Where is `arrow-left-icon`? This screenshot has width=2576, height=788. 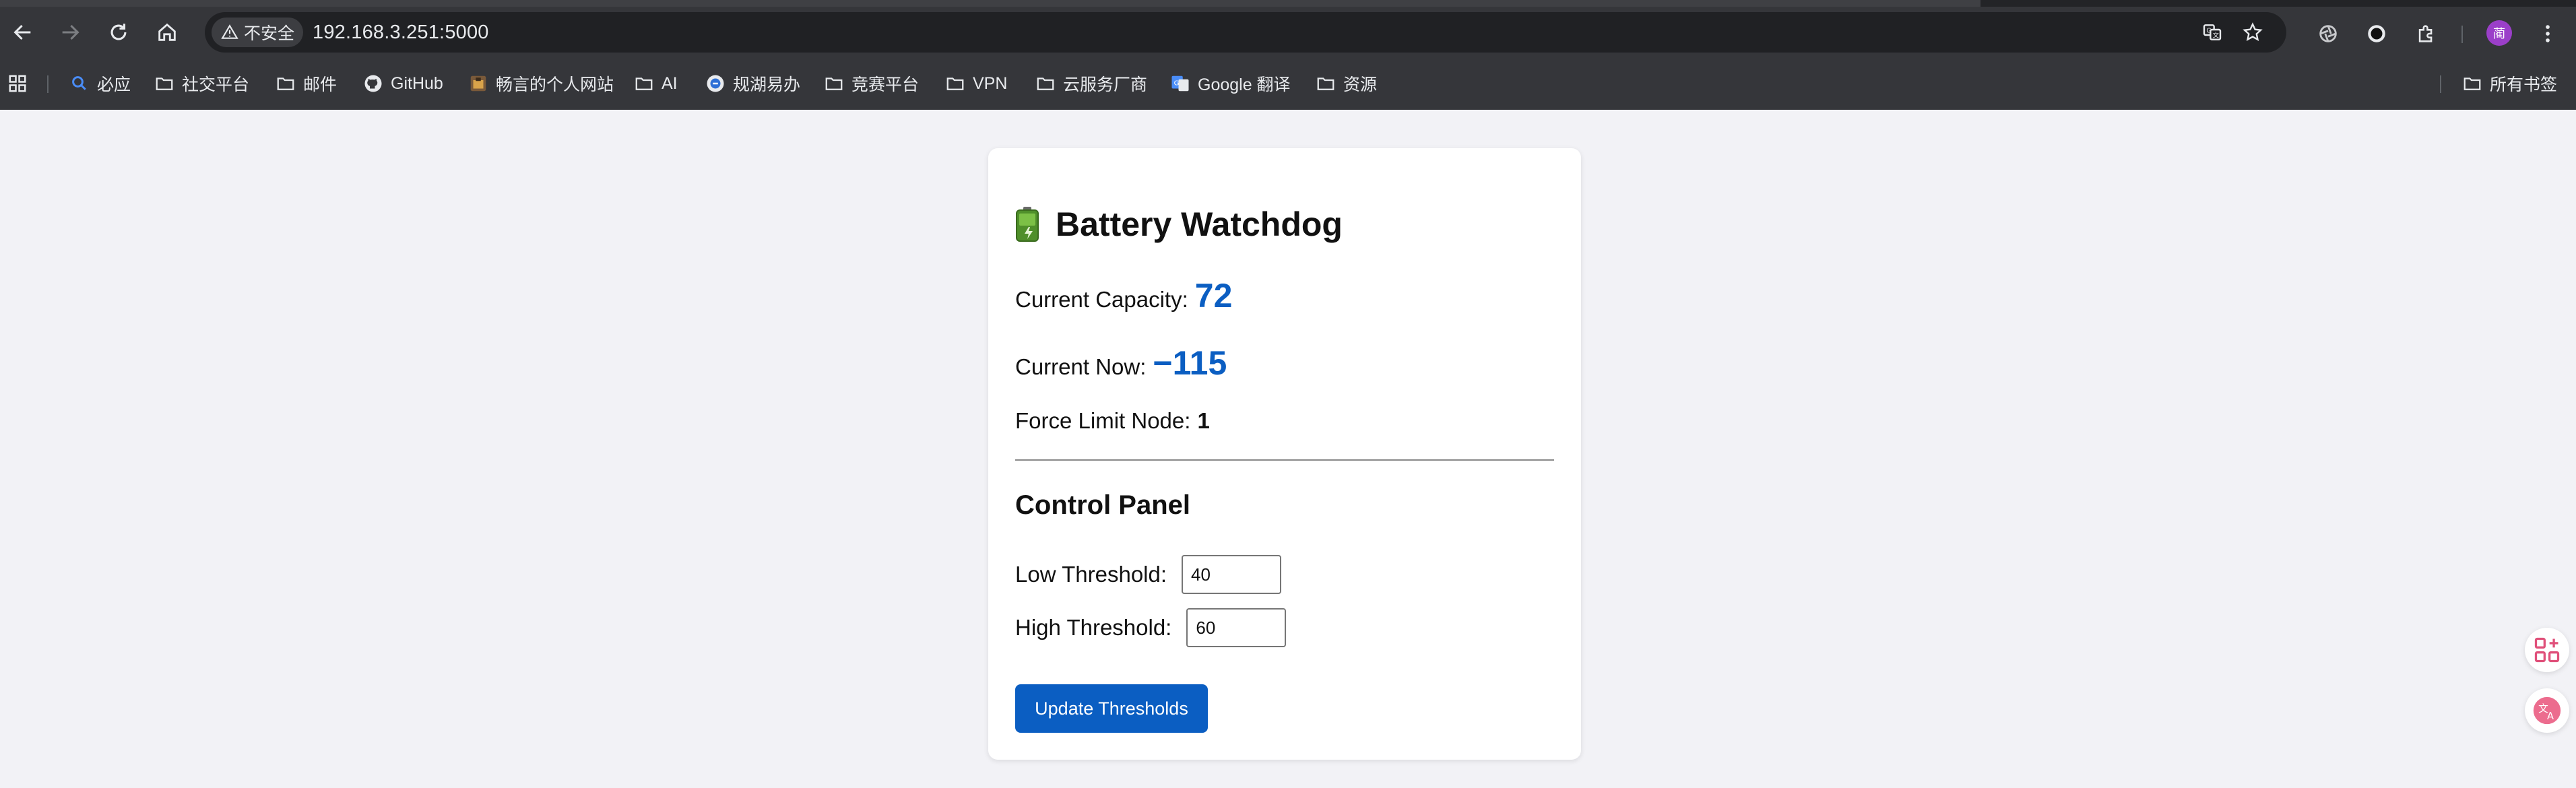
arrow-left-icon is located at coordinates (22, 32).